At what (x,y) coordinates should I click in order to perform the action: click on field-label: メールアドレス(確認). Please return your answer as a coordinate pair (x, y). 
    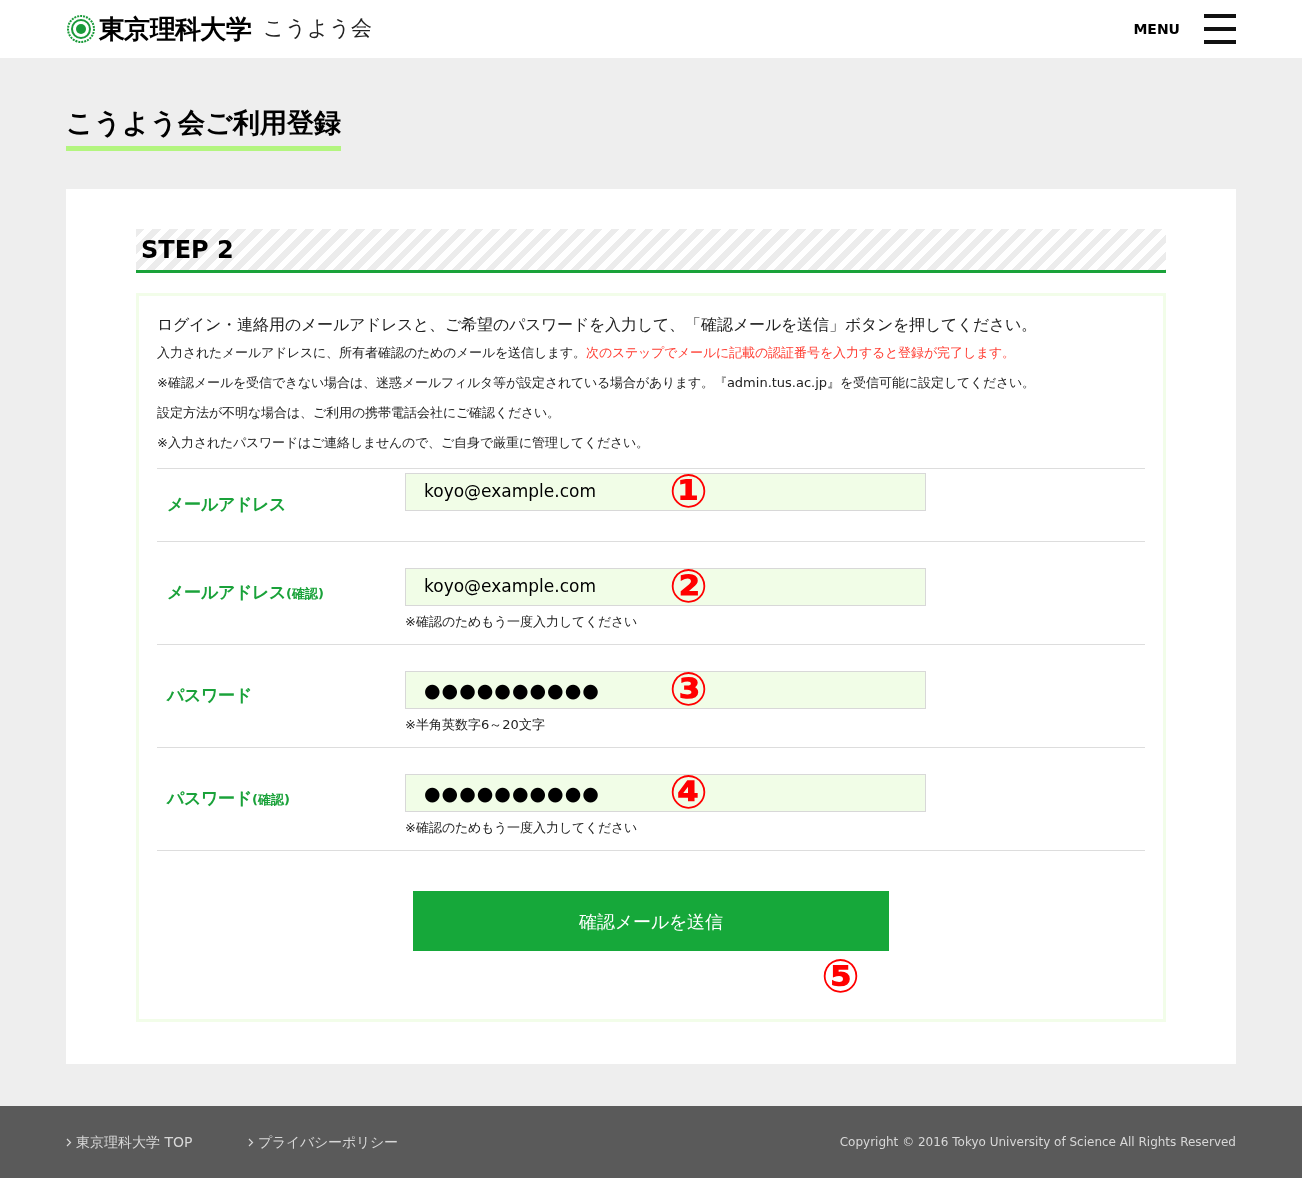
    Looking at the image, I should click on (245, 593).